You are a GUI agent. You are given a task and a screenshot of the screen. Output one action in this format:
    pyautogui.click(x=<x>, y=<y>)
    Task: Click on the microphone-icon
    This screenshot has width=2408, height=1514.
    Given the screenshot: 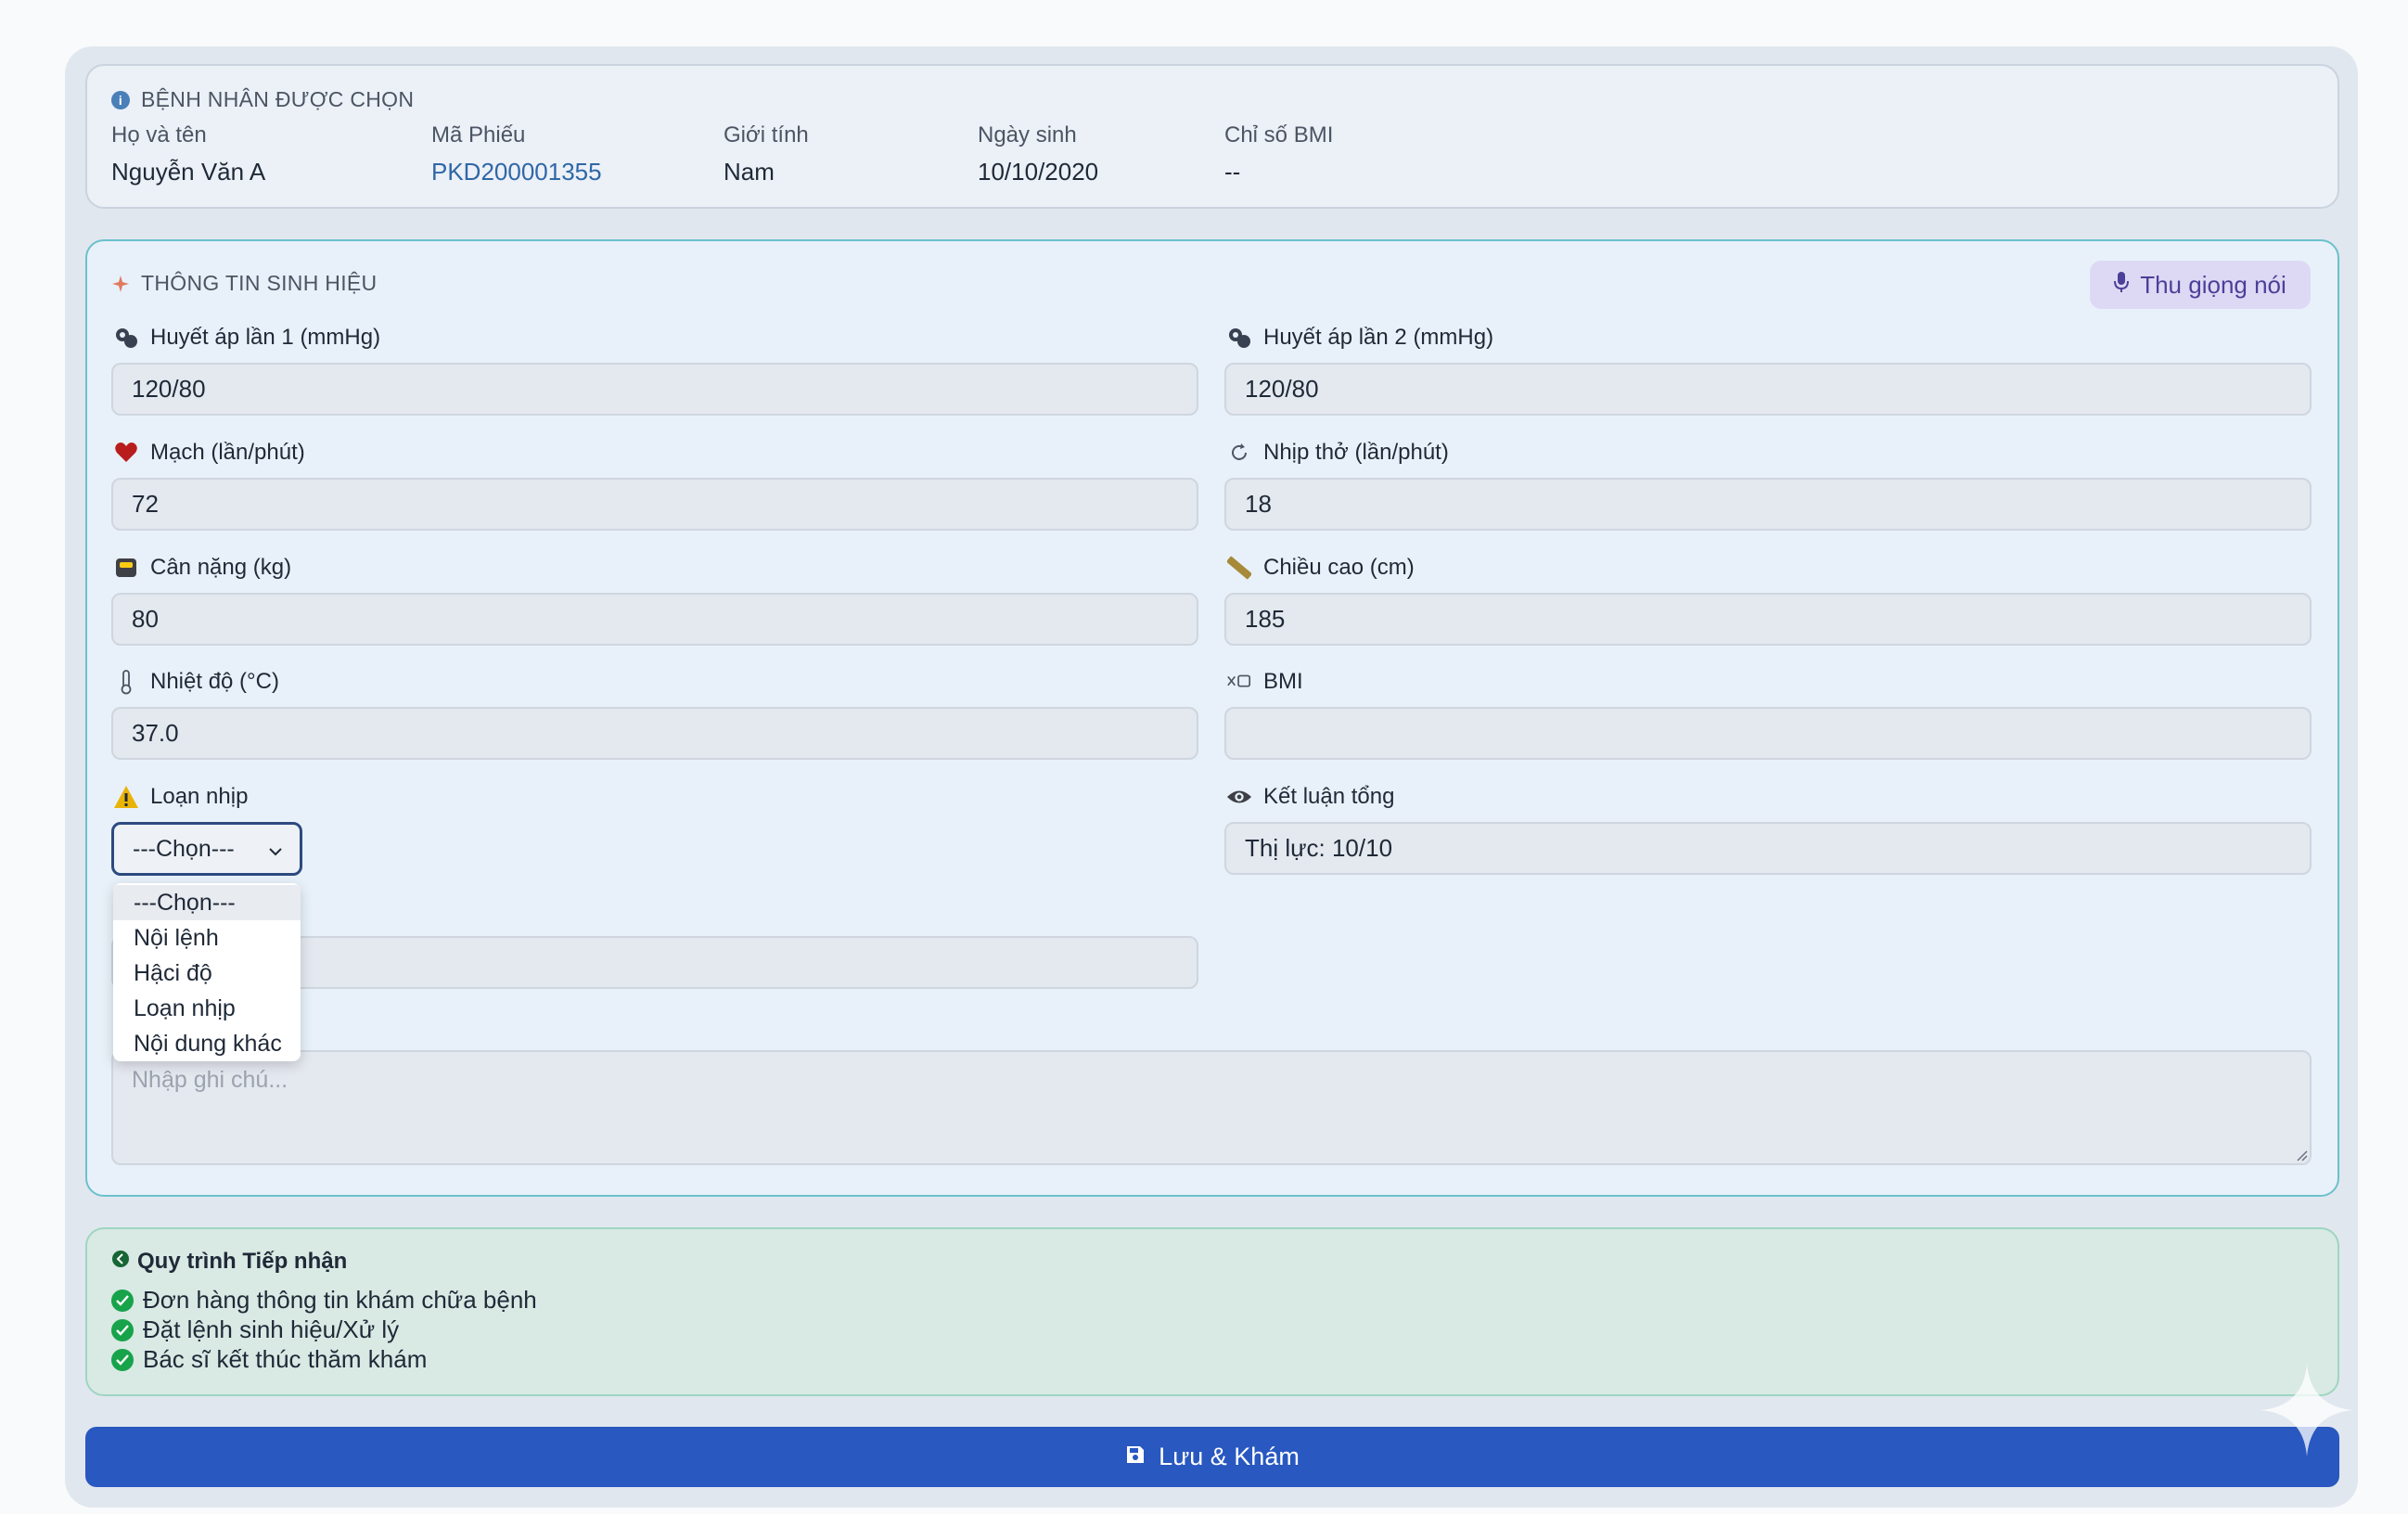 What is the action you would take?
    pyautogui.click(x=2122, y=285)
    